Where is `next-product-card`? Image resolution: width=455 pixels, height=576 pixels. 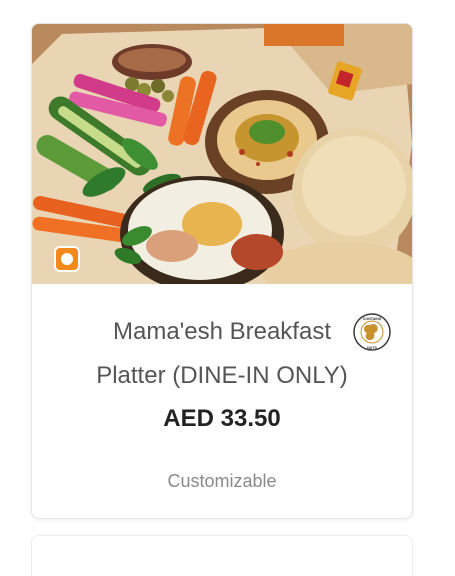
next-product-card is located at coordinates (222, 555).